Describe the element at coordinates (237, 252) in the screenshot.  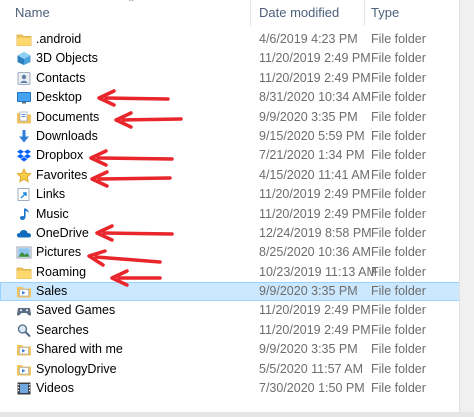
I see `file-row-pictures: Pictures 8/25/2020 10:36 AM File folder` at that location.